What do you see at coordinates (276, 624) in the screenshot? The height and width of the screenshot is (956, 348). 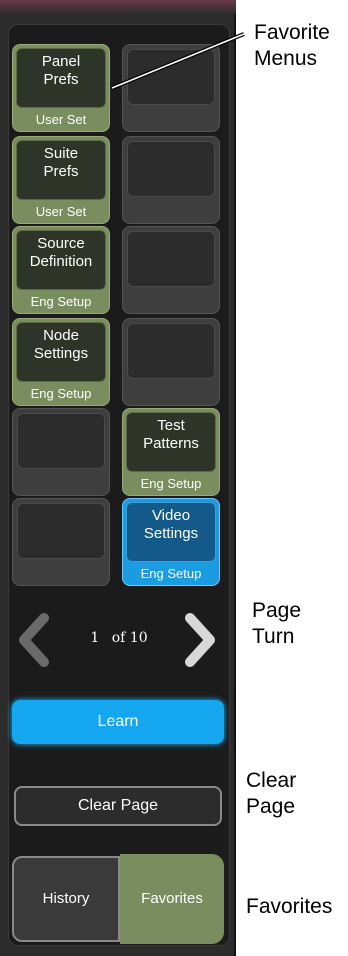 I see `callout-page-turn: Page Turn` at bounding box center [276, 624].